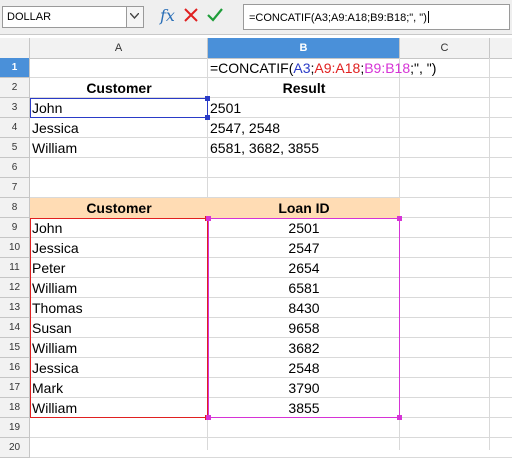 This screenshot has width=512, height=458. What do you see at coordinates (73, 17) in the screenshot?
I see `name-box: DOLLAR` at bounding box center [73, 17].